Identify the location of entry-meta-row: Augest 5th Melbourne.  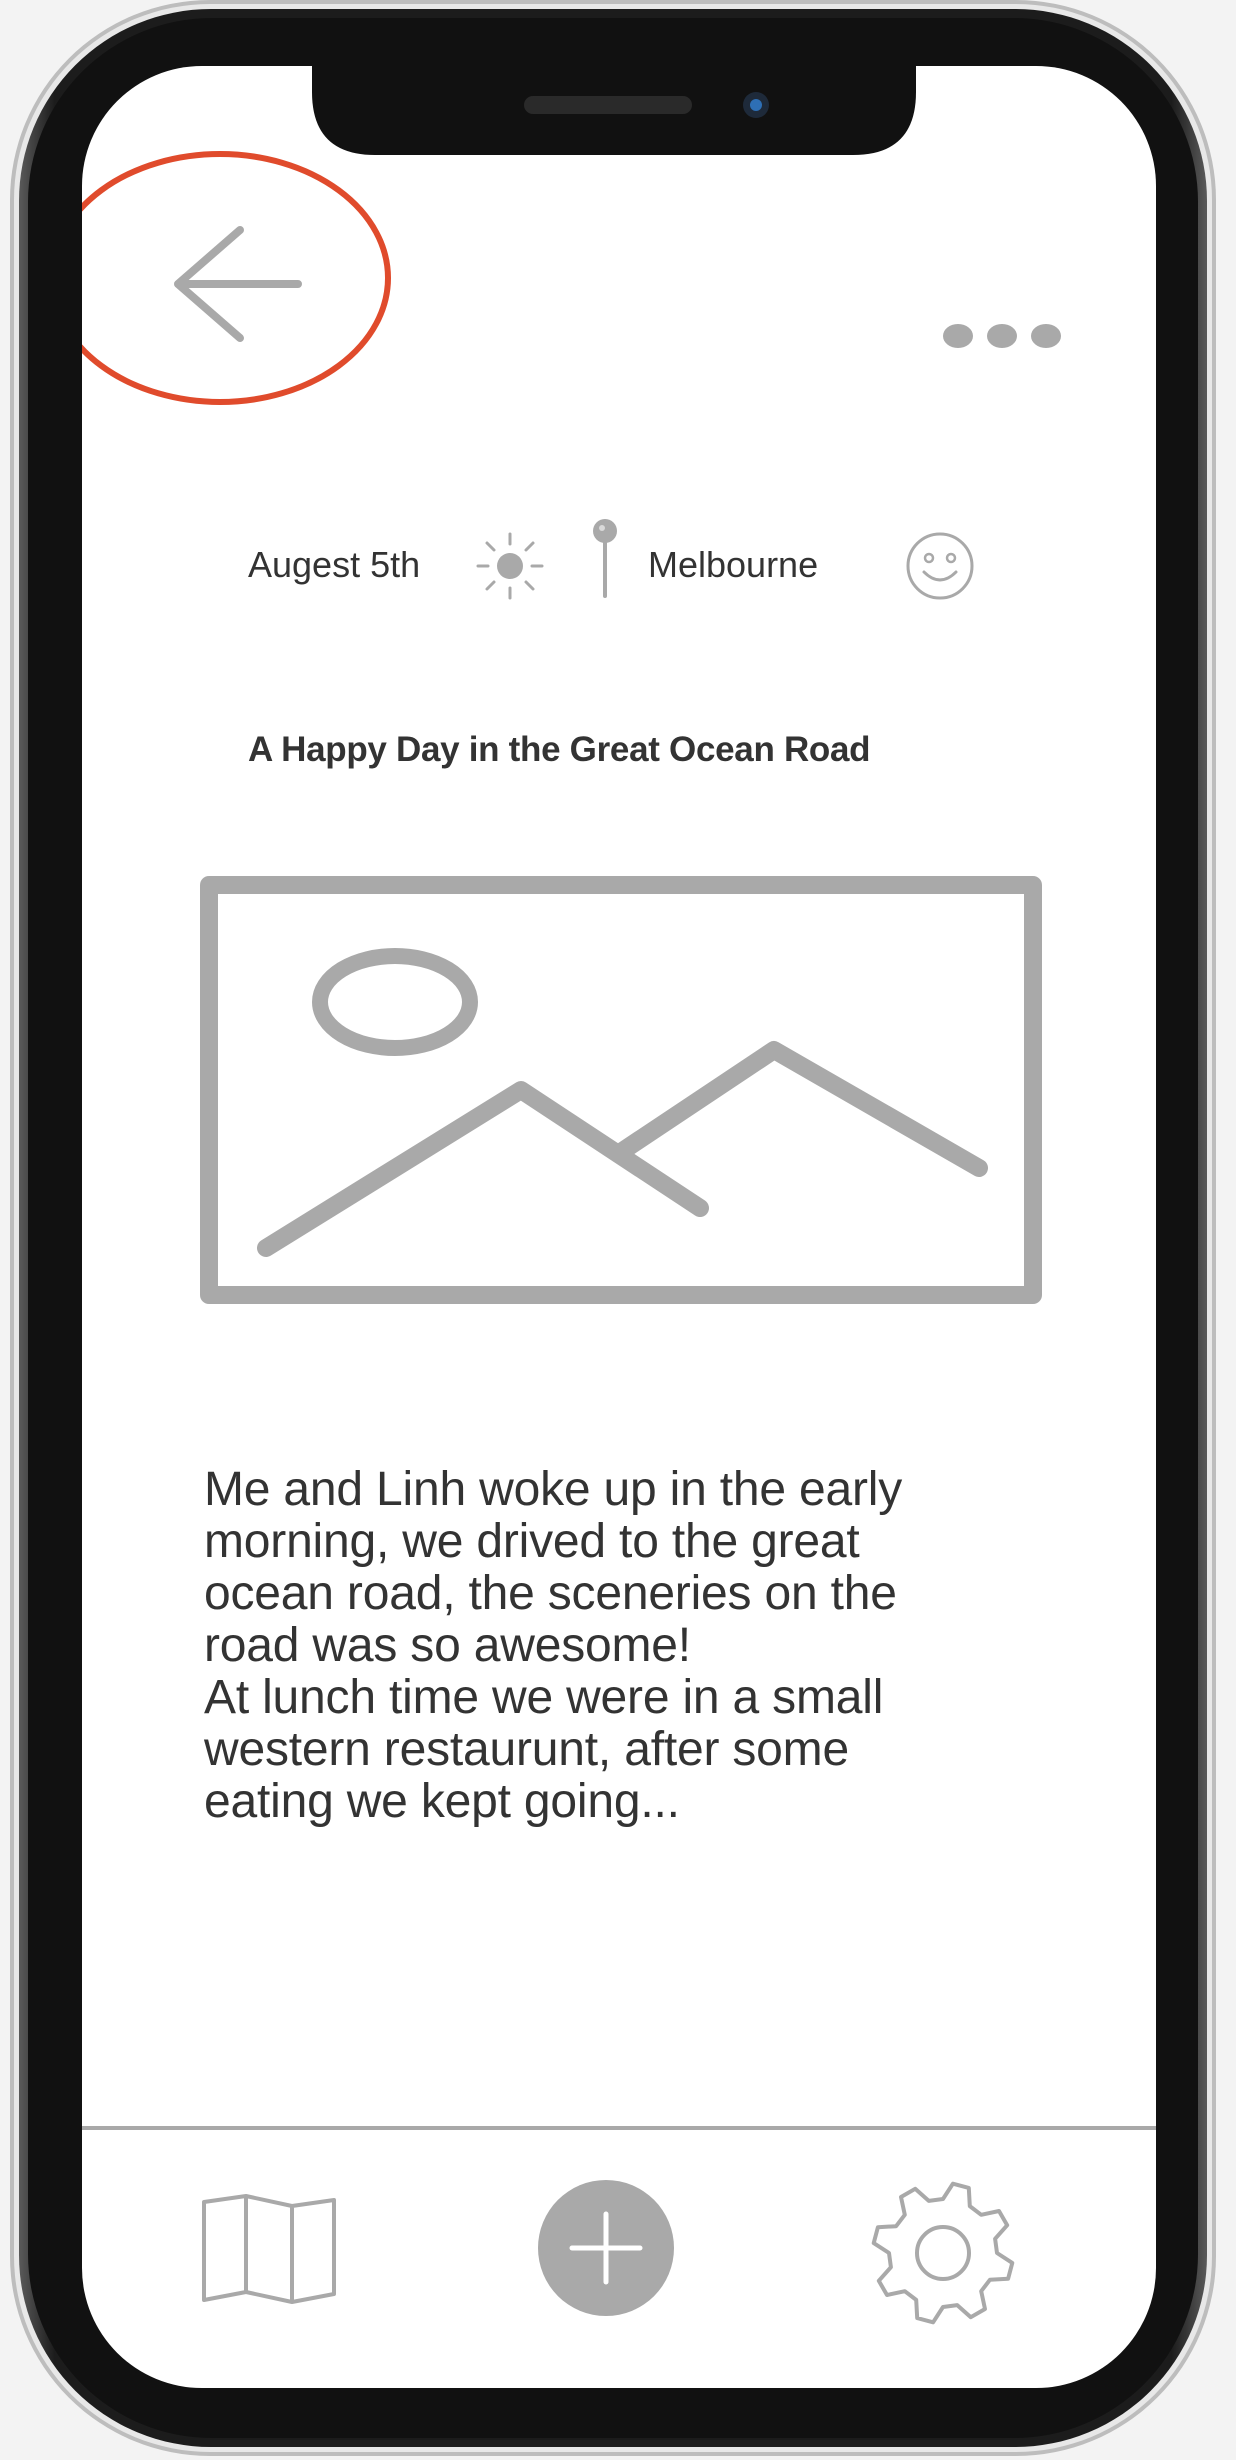
(619, 562).